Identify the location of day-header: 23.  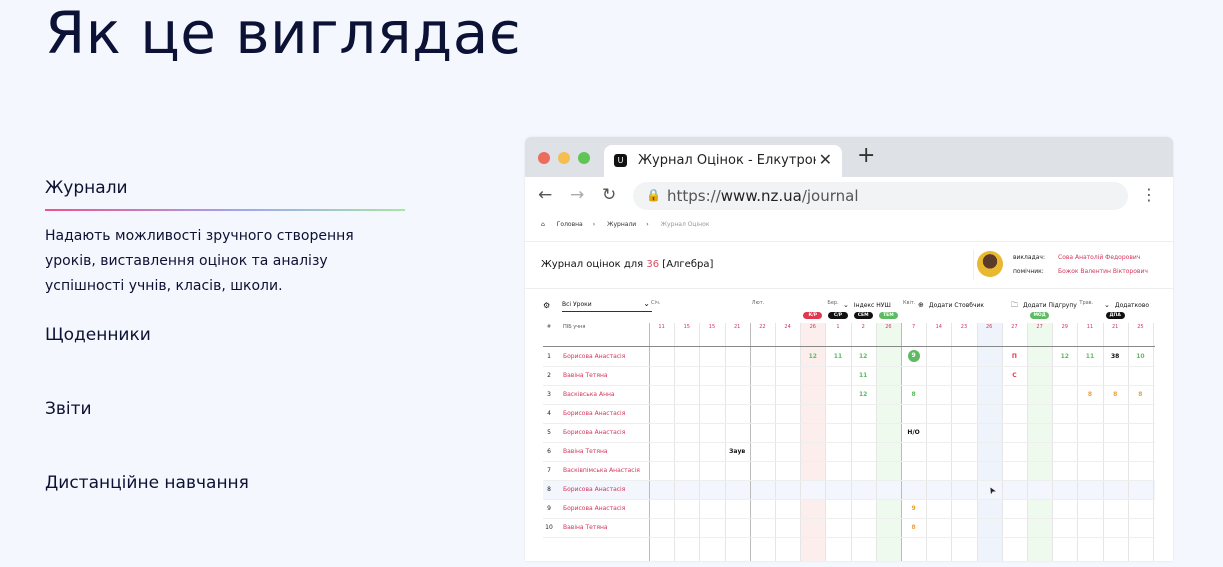
(963, 327).